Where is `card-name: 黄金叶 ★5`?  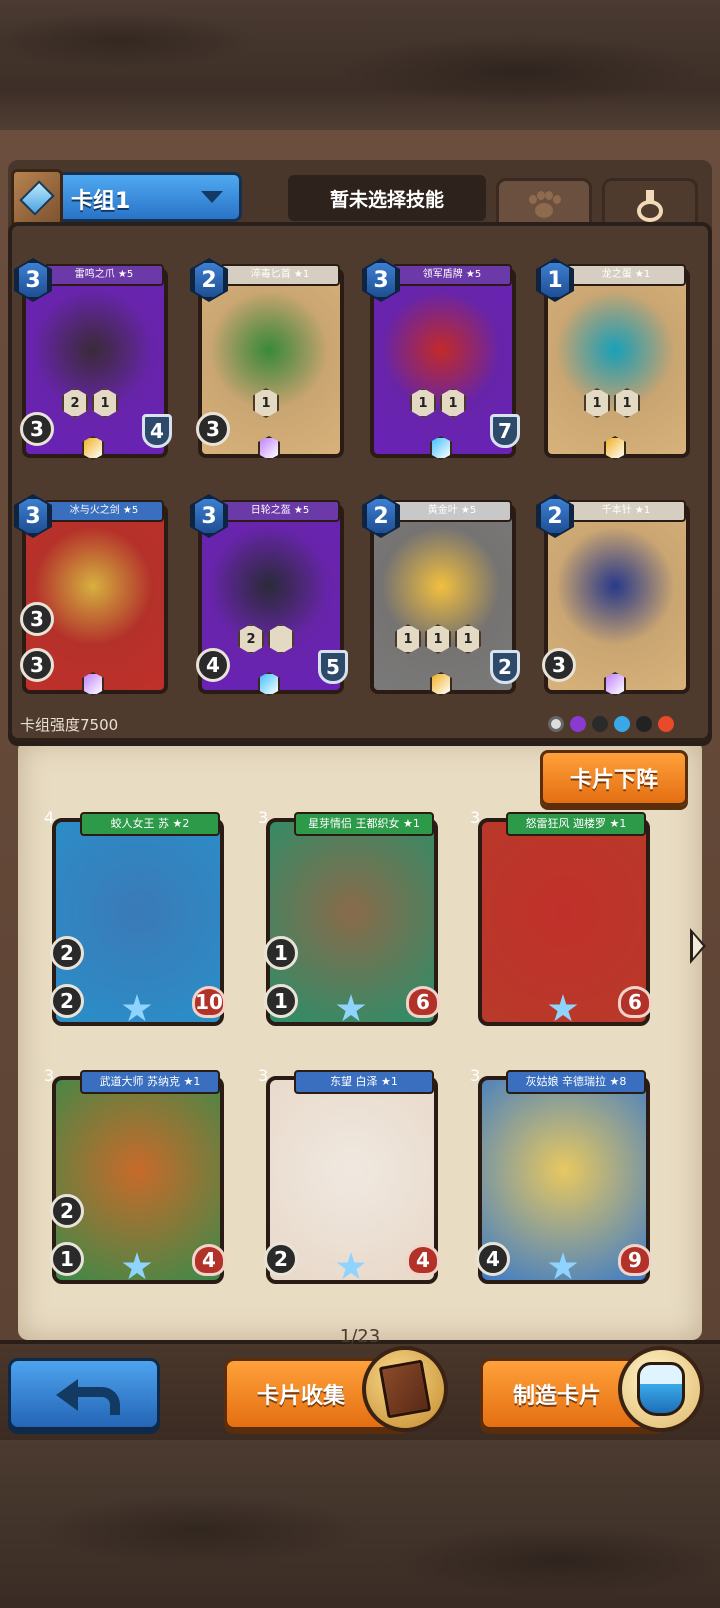 card-name: 黄金叶 ★5 is located at coordinates (452, 511).